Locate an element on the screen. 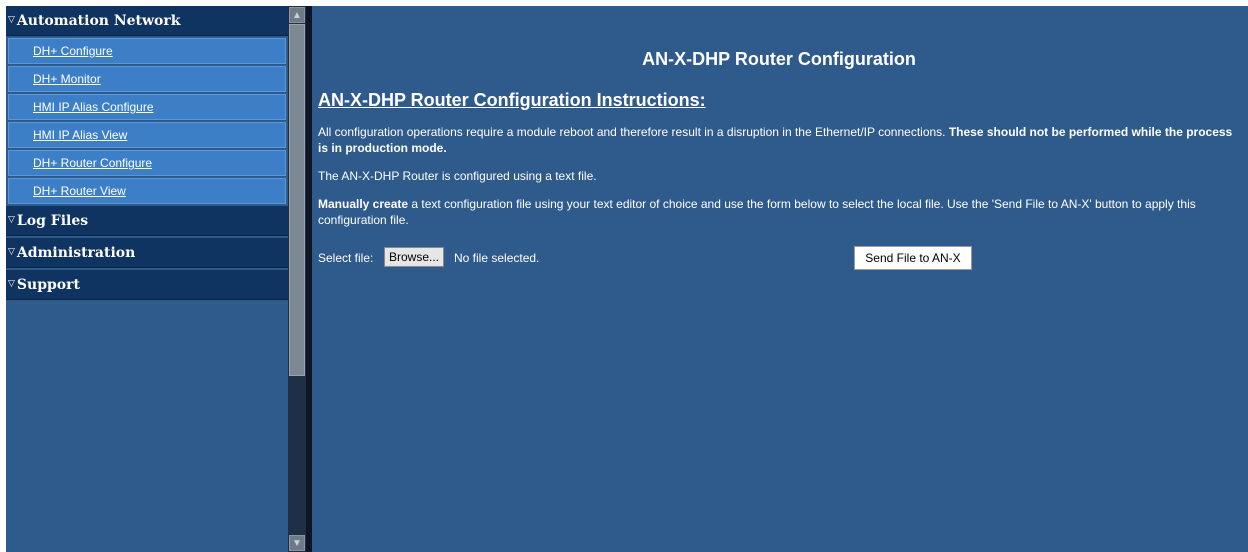 This screenshot has height=552, width=1248. manual-create-label: Manually create is located at coordinates (363, 204).